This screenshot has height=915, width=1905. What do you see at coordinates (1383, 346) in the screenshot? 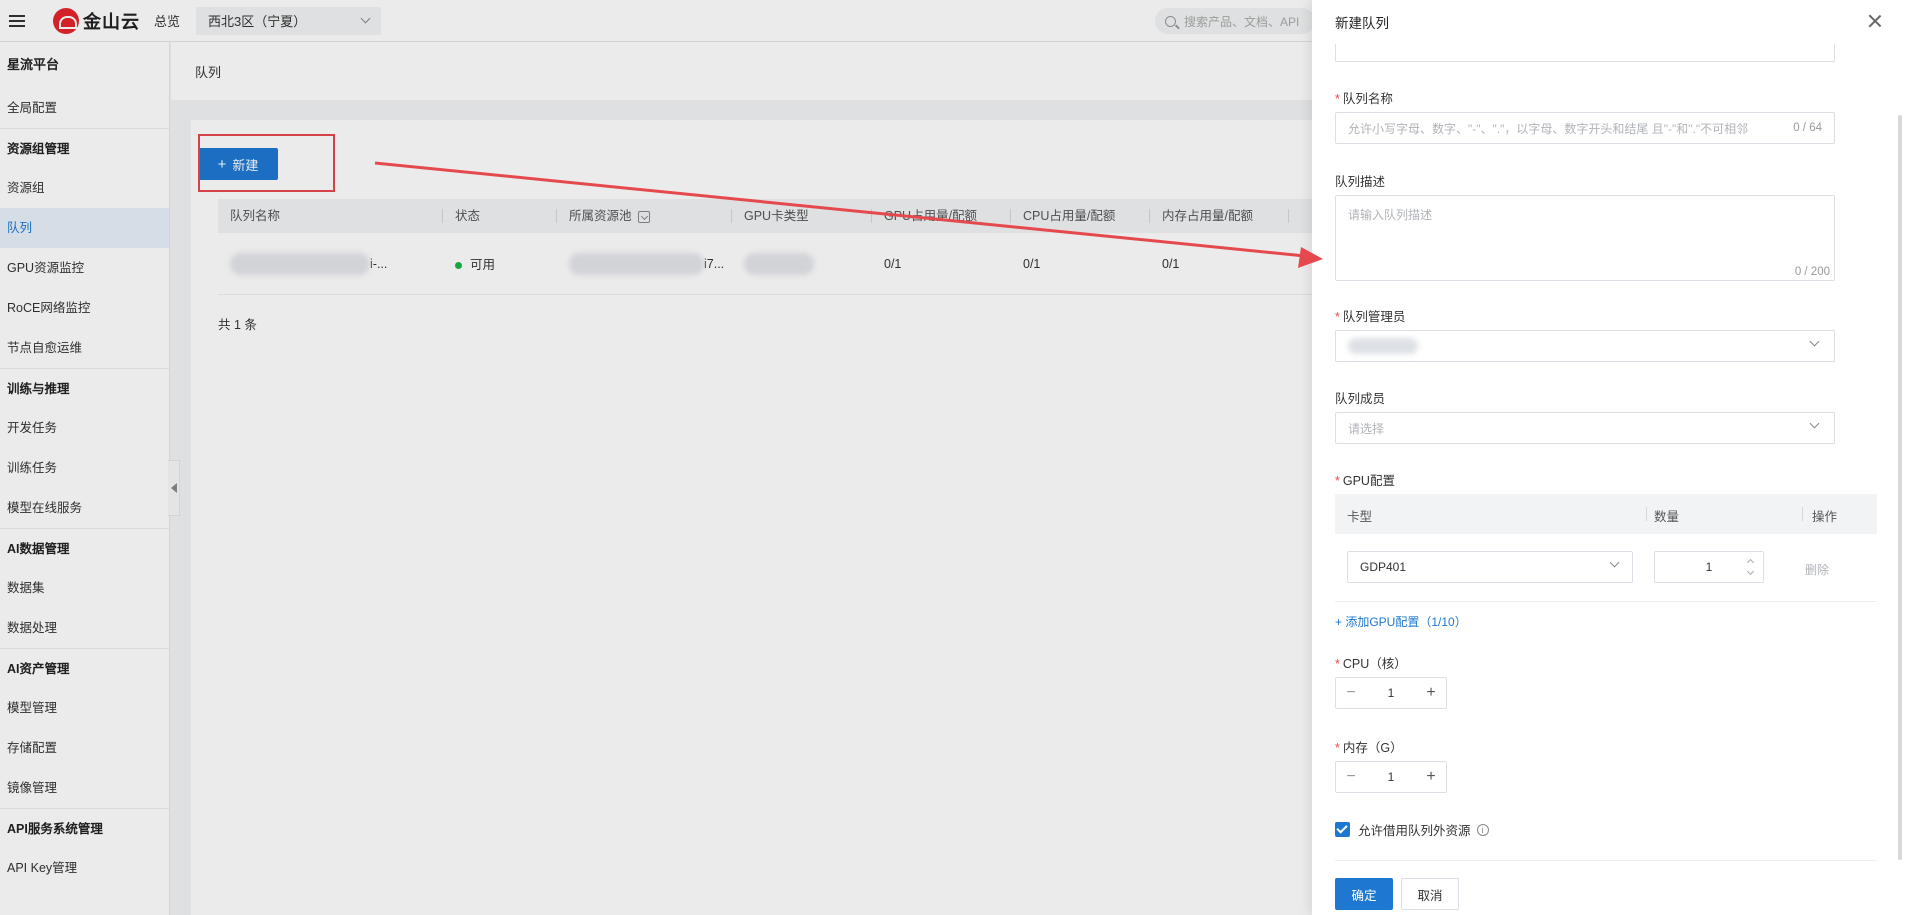
I see `redacted-admin` at bounding box center [1383, 346].